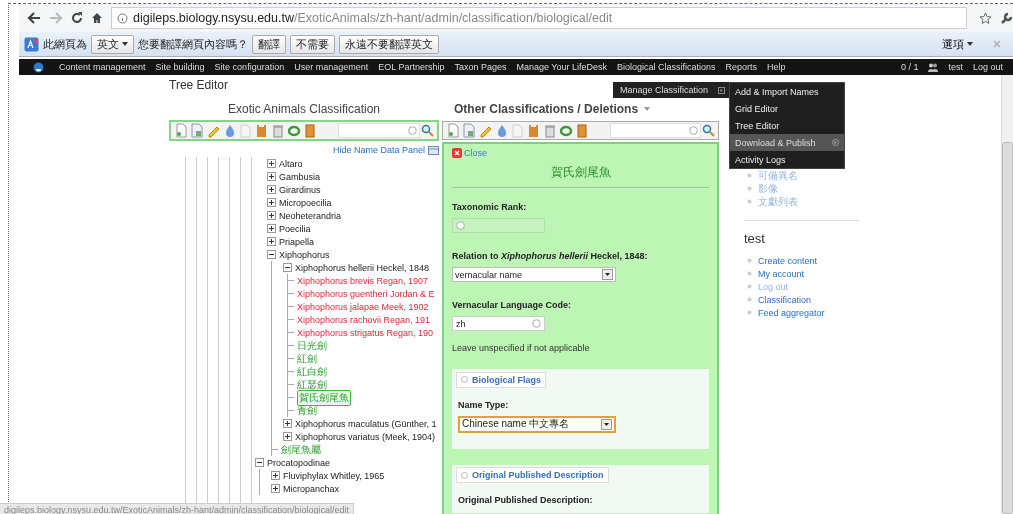  What do you see at coordinates (334, 475) in the screenshot?
I see `tree-node: Fluviphylax Whitley, 1965` at bounding box center [334, 475].